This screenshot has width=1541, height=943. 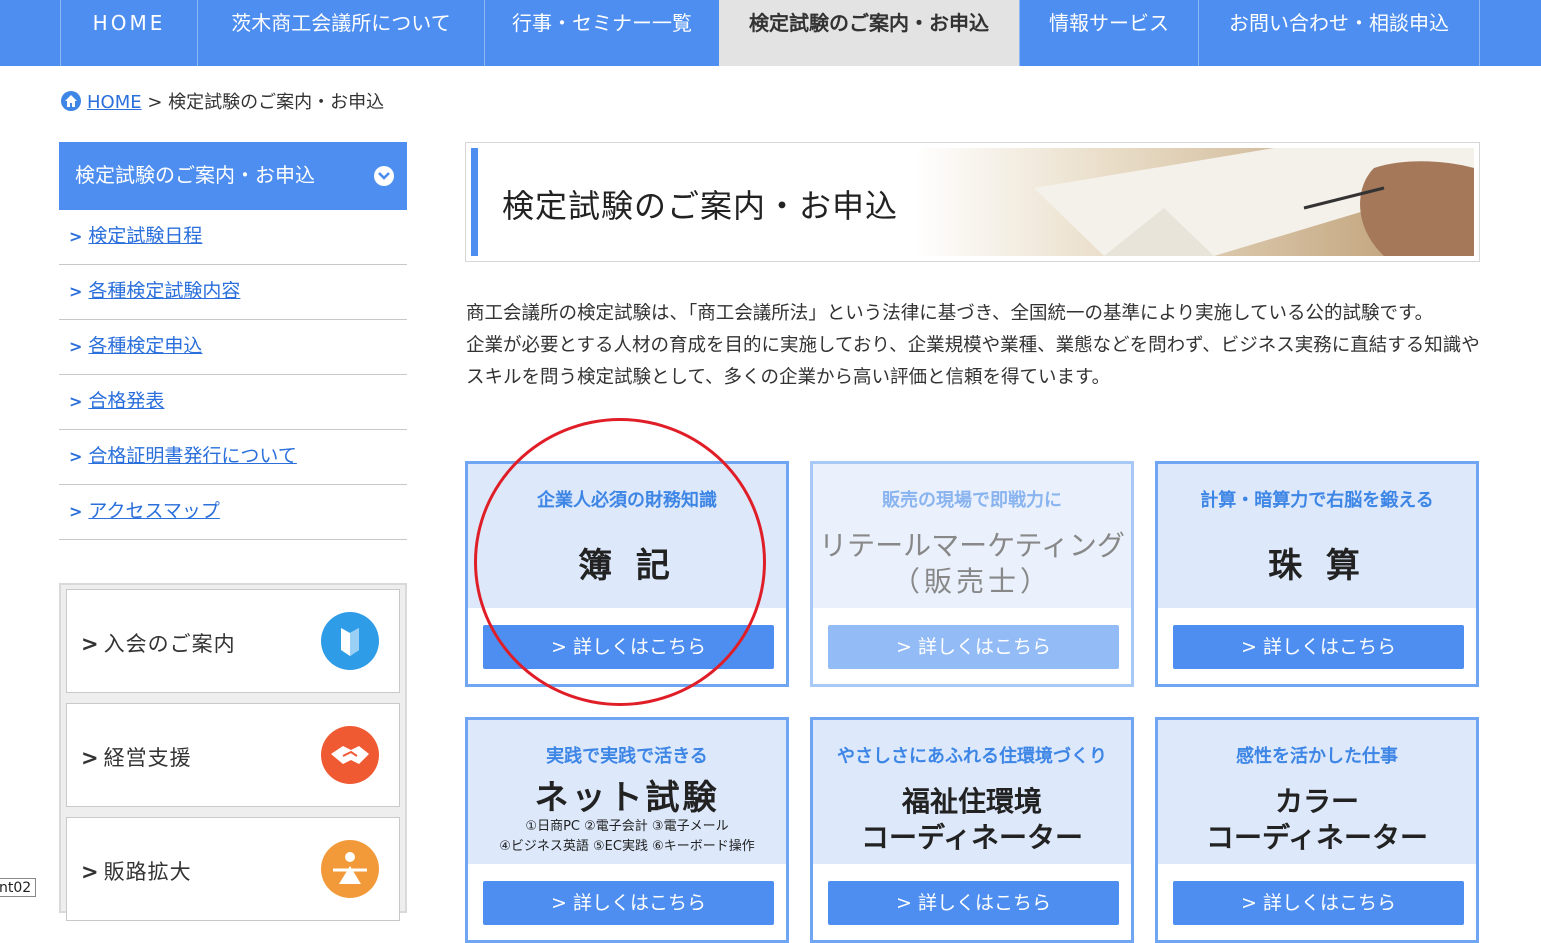 What do you see at coordinates (233, 402) in the screenshot?
I see `sidebar-item-results: > 合格発表` at bounding box center [233, 402].